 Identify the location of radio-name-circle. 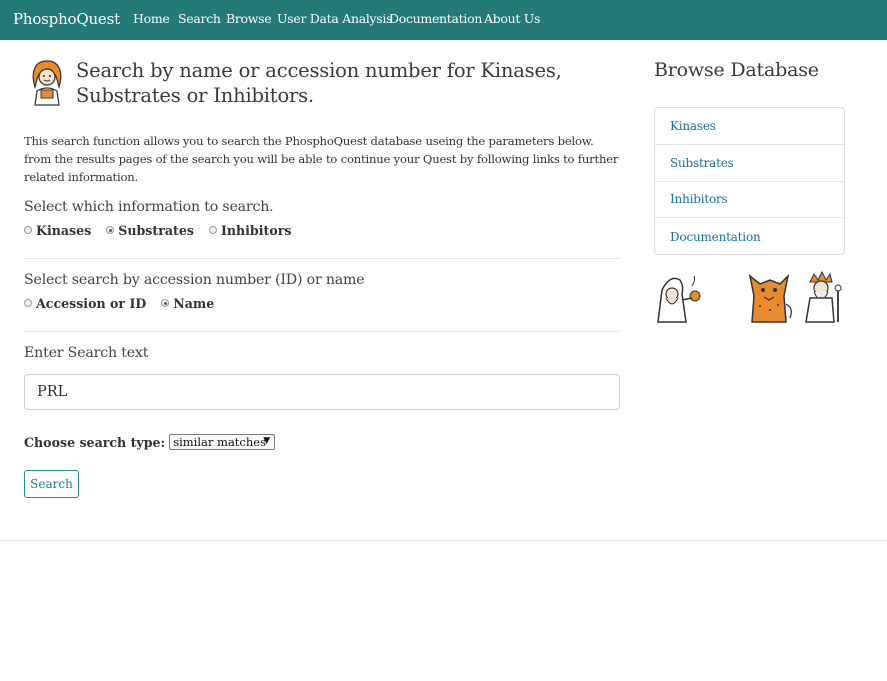
(165, 303).